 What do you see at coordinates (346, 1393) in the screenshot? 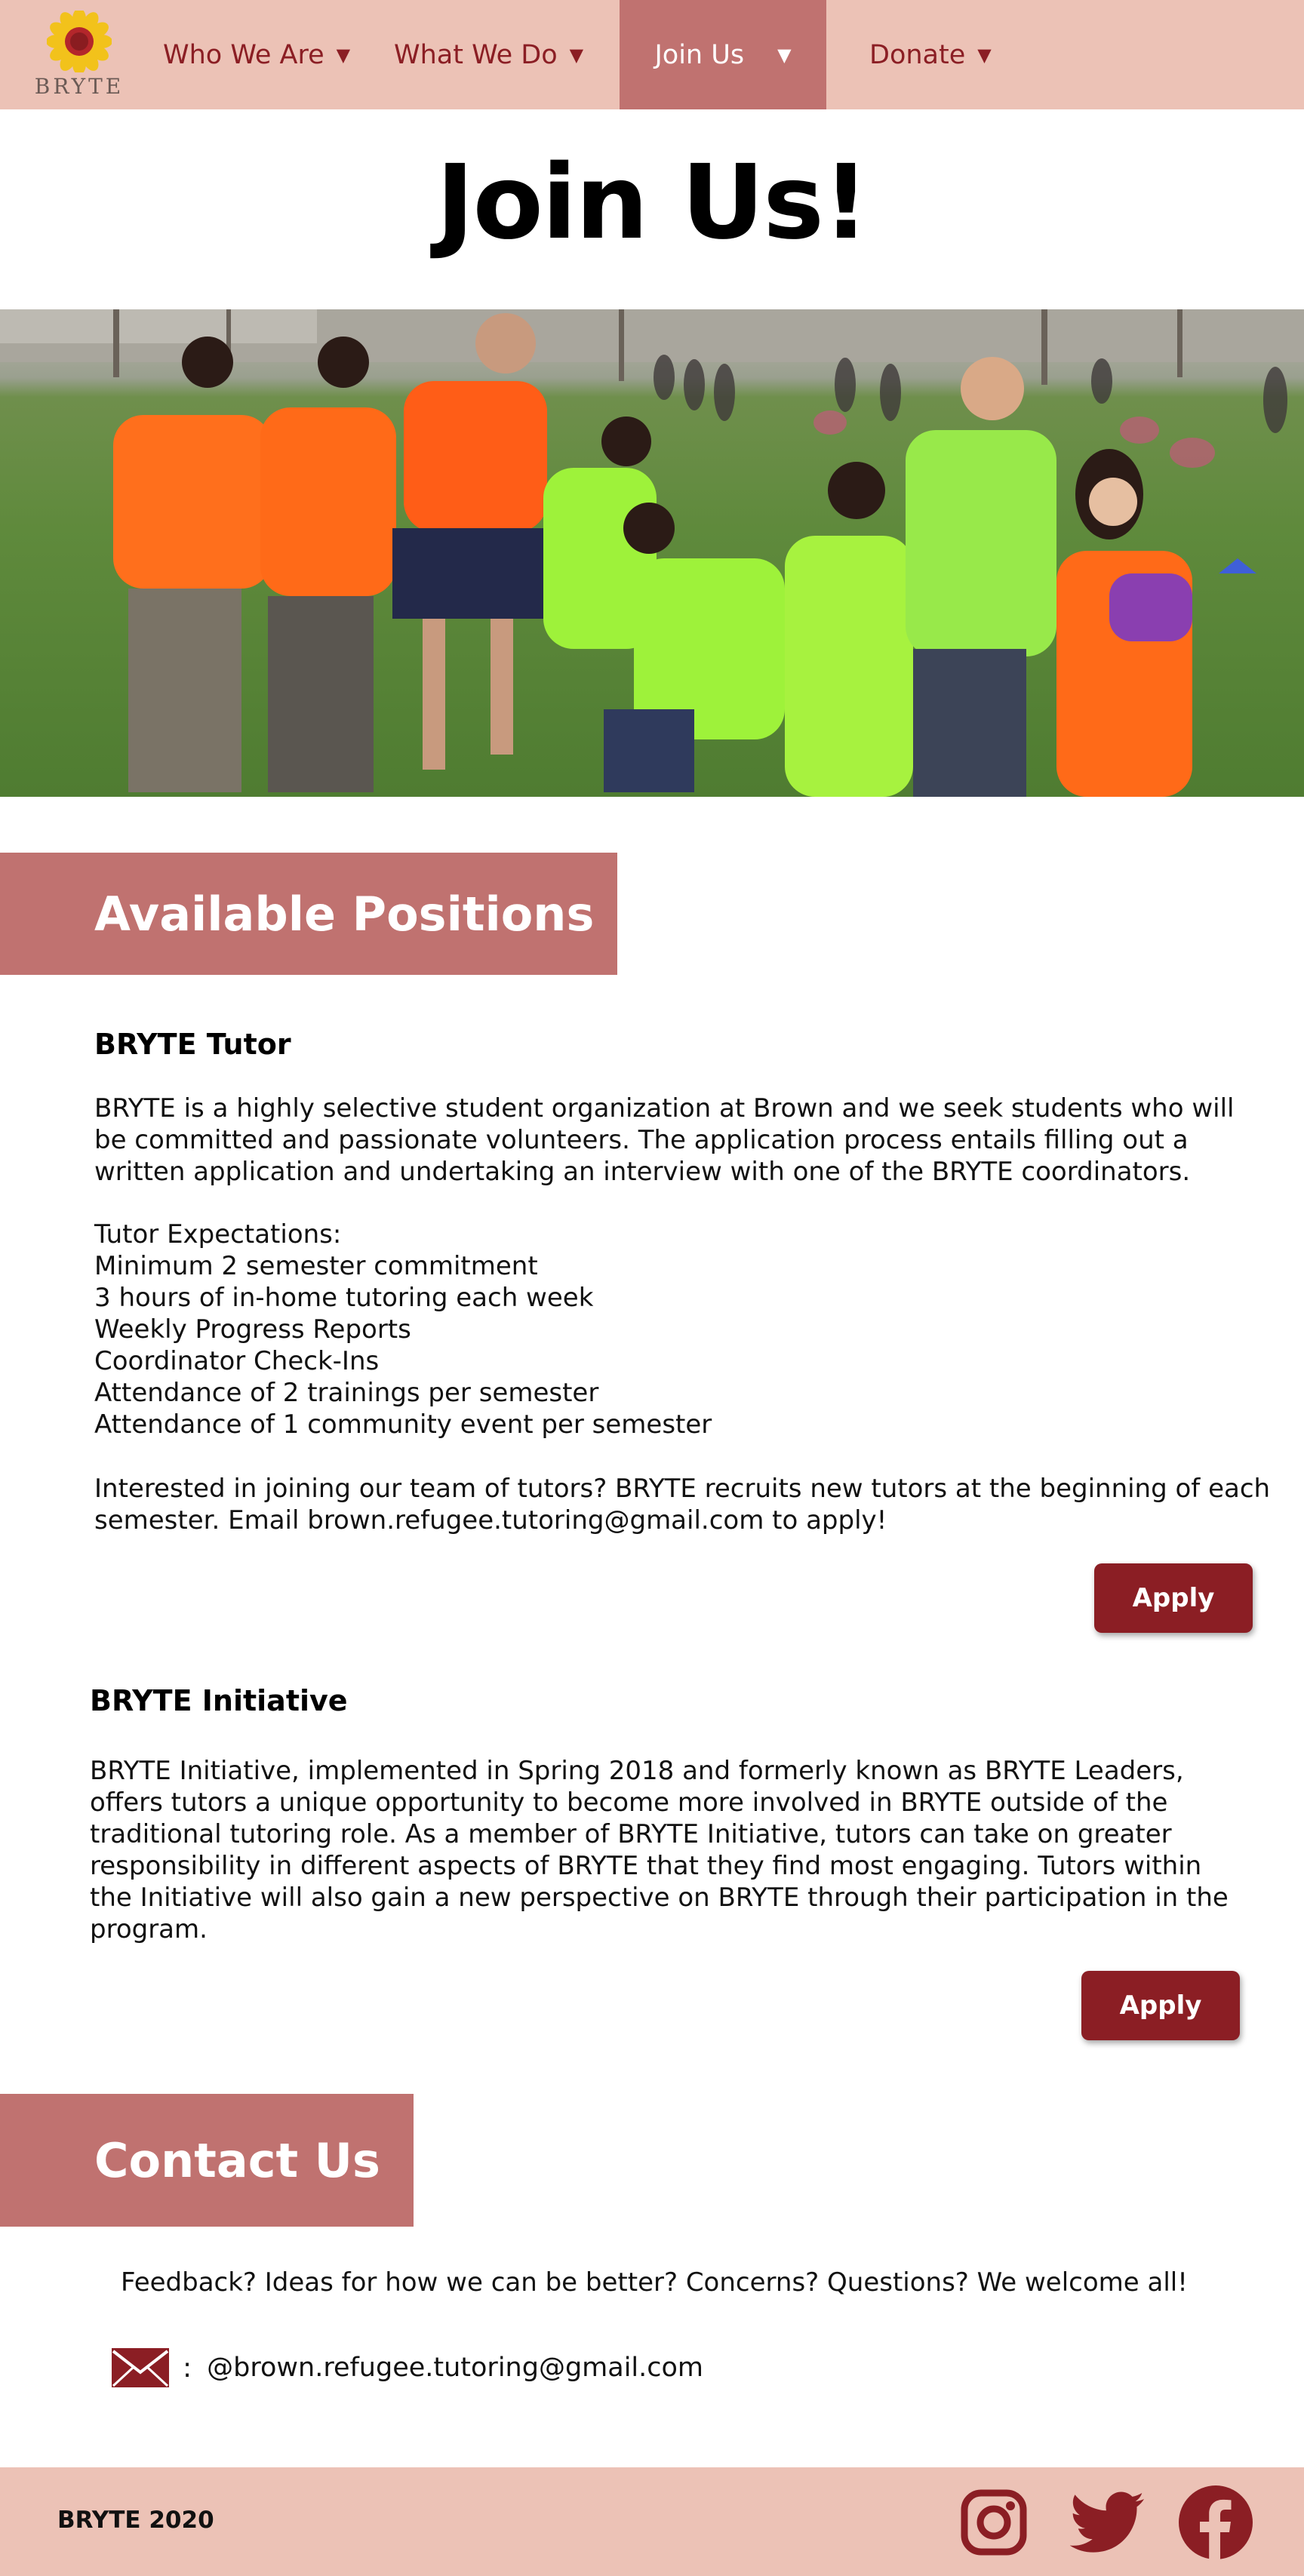
I see `list-item: Attendance of 2 trainings per semester` at bounding box center [346, 1393].